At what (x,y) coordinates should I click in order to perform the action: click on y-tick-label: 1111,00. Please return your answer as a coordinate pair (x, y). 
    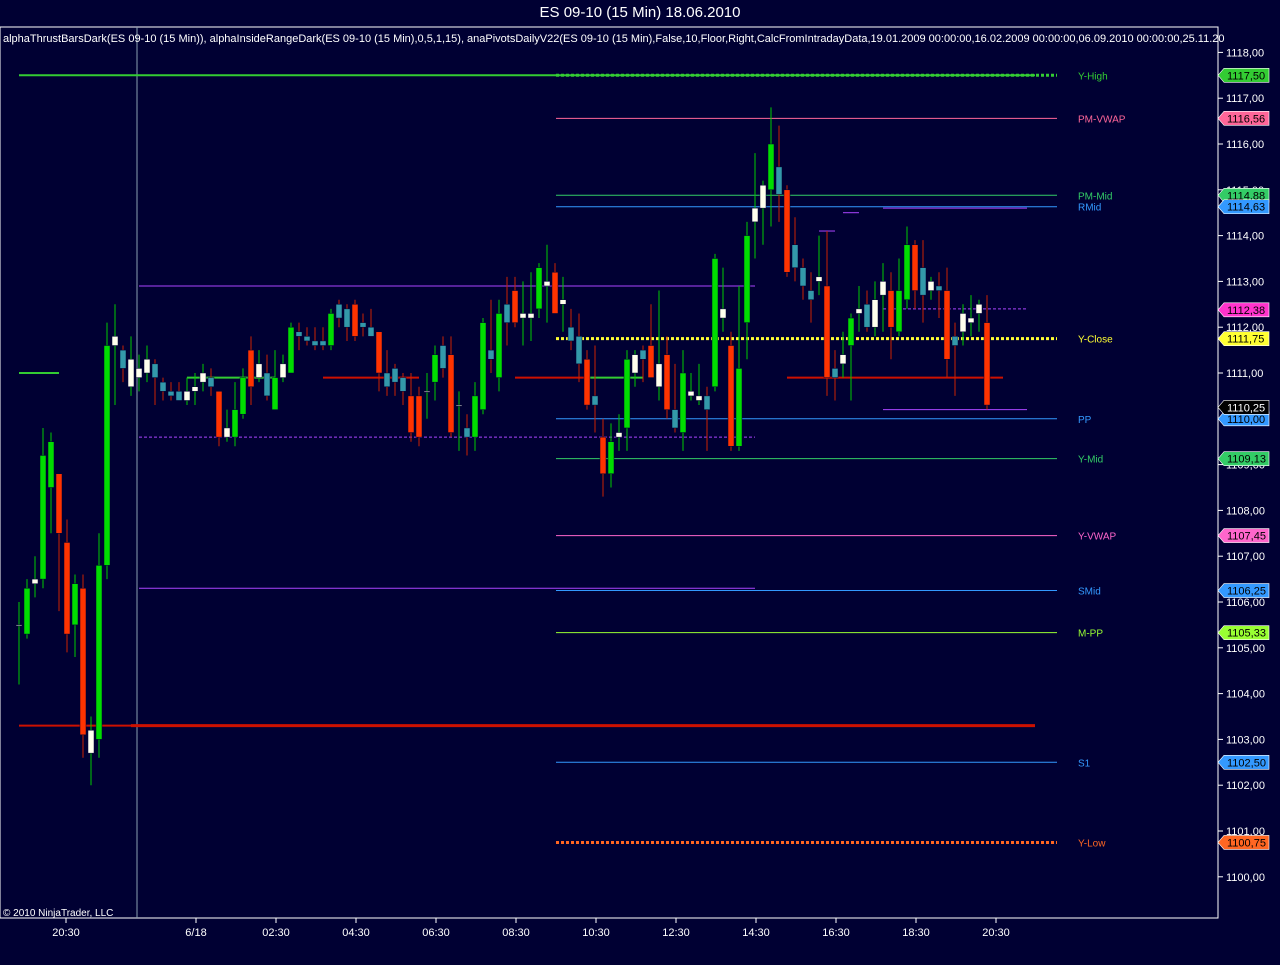
    Looking at the image, I should click on (1244, 374).